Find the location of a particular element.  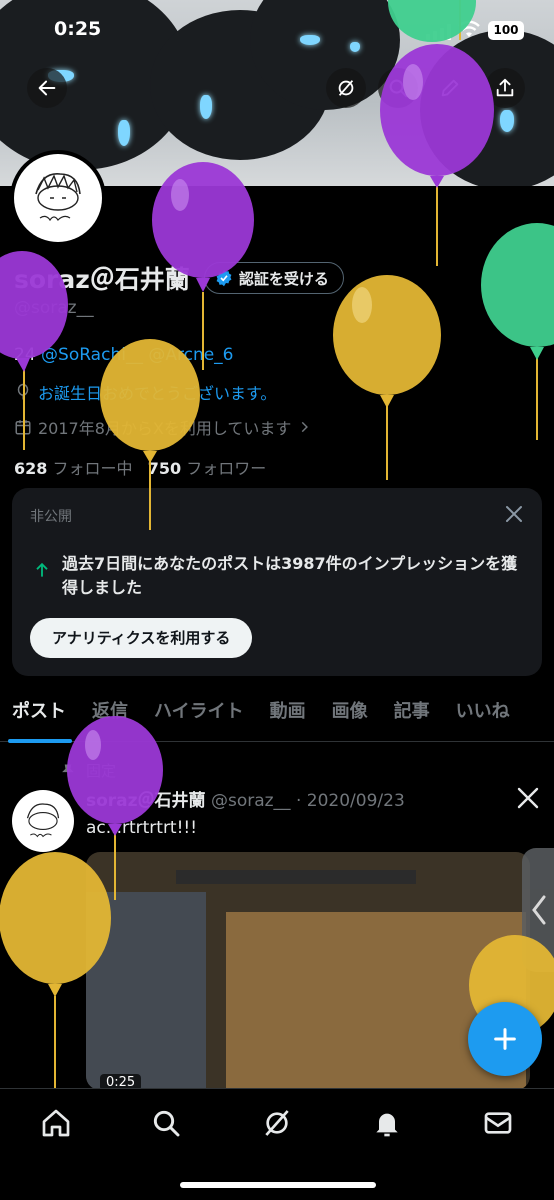

battery-indicator: 100 is located at coordinates (506, 30).